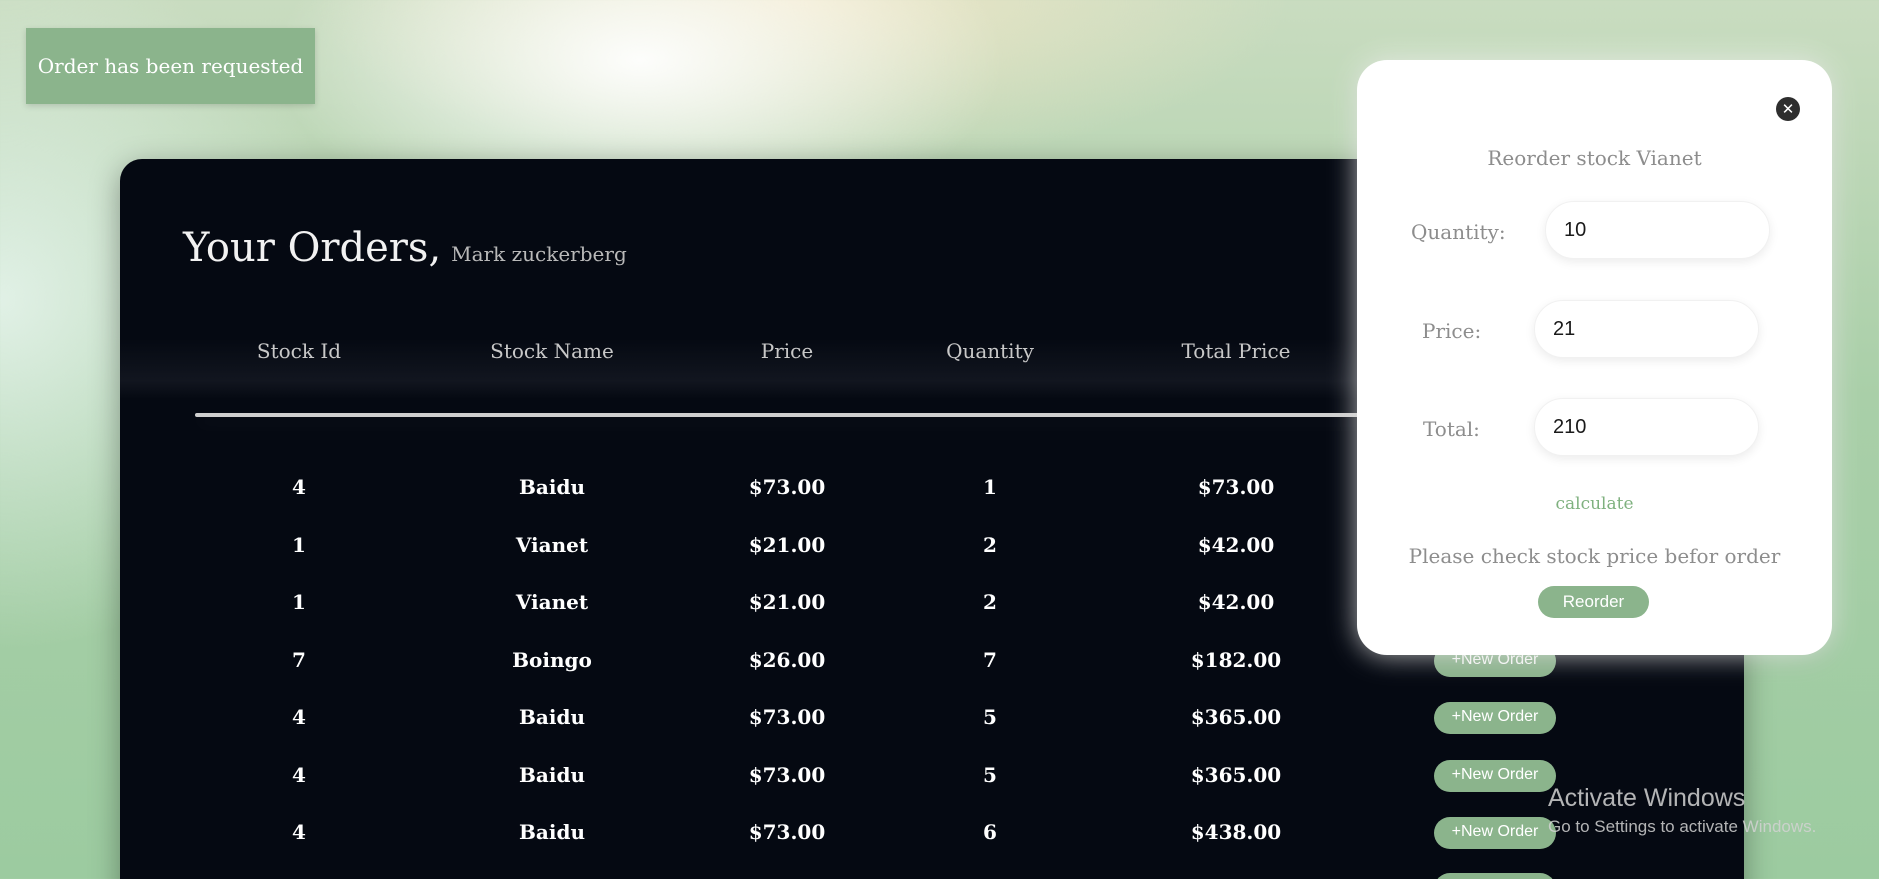 The width and height of the screenshot is (1879, 879). Describe the element at coordinates (932, 832) in the screenshot. I see `table-row: 4 Baidu $73.00 6 $438.00 +New Order` at that location.